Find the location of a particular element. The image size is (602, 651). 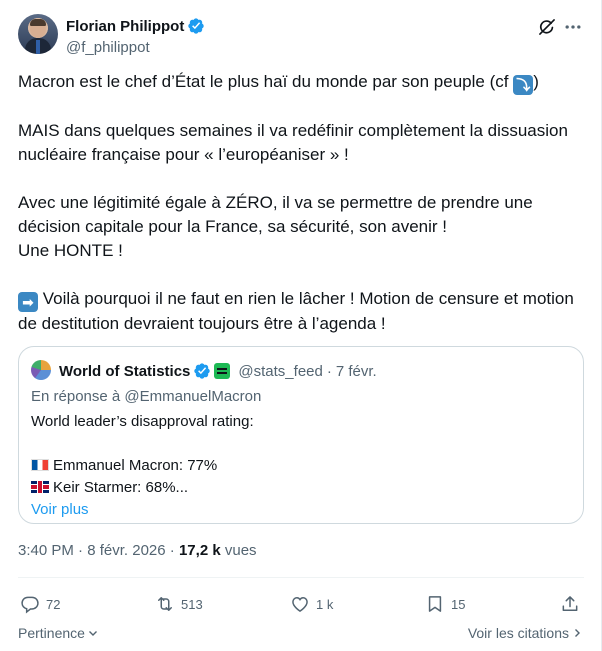

repost-icon is located at coordinates (165, 604).